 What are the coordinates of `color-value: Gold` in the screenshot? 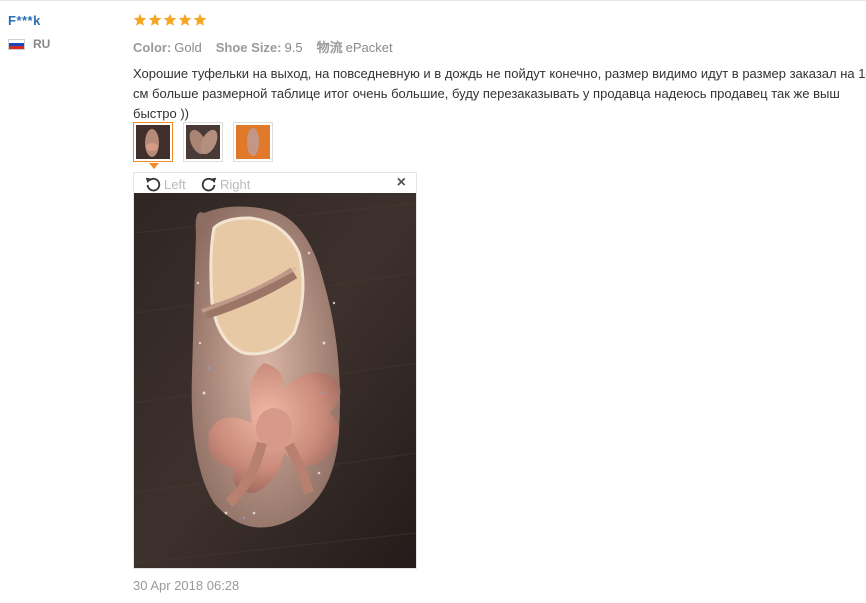 It's located at (188, 47).